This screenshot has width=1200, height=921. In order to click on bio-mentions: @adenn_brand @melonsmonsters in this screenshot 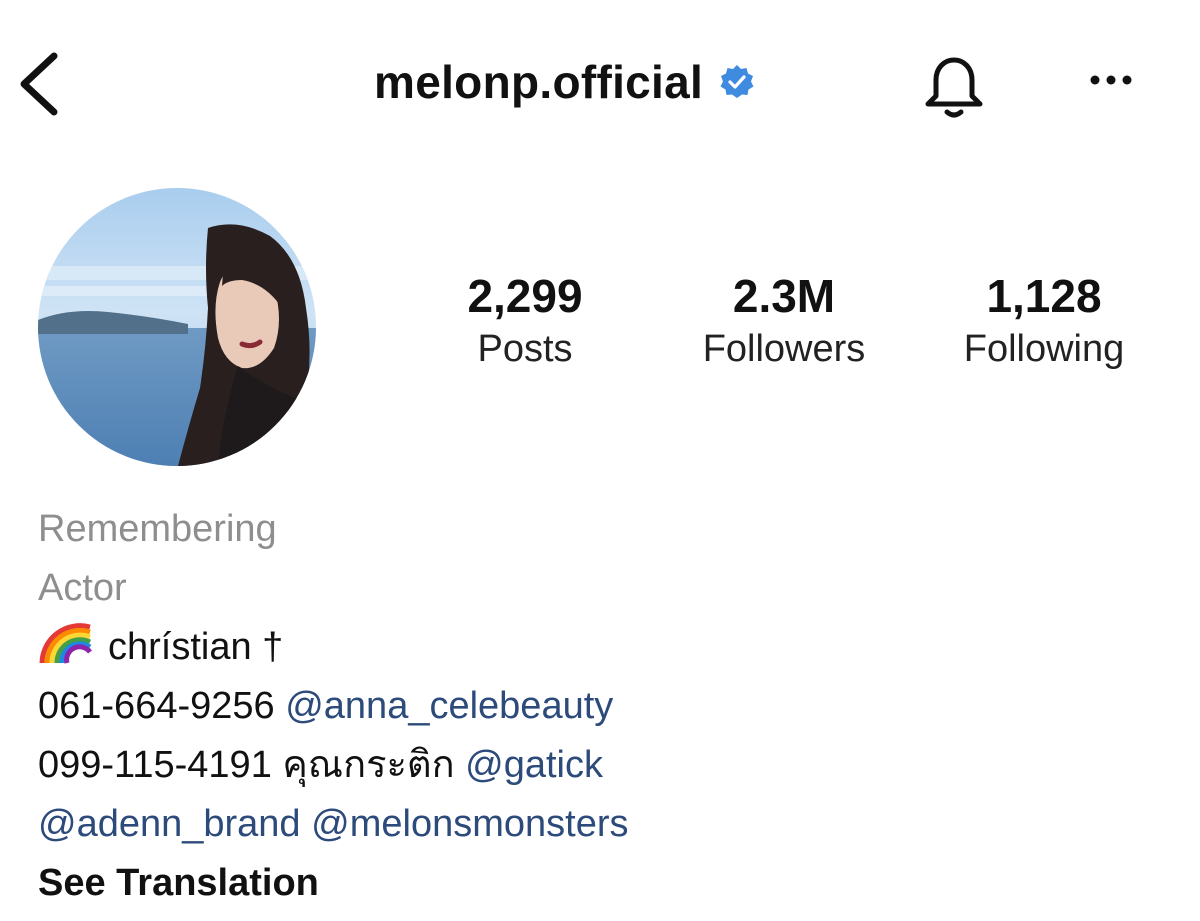, I will do `click(608, 824)`.